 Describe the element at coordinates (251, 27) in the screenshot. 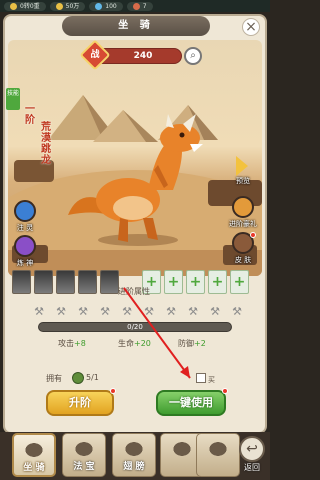

I see `close-button: ×` at that location.